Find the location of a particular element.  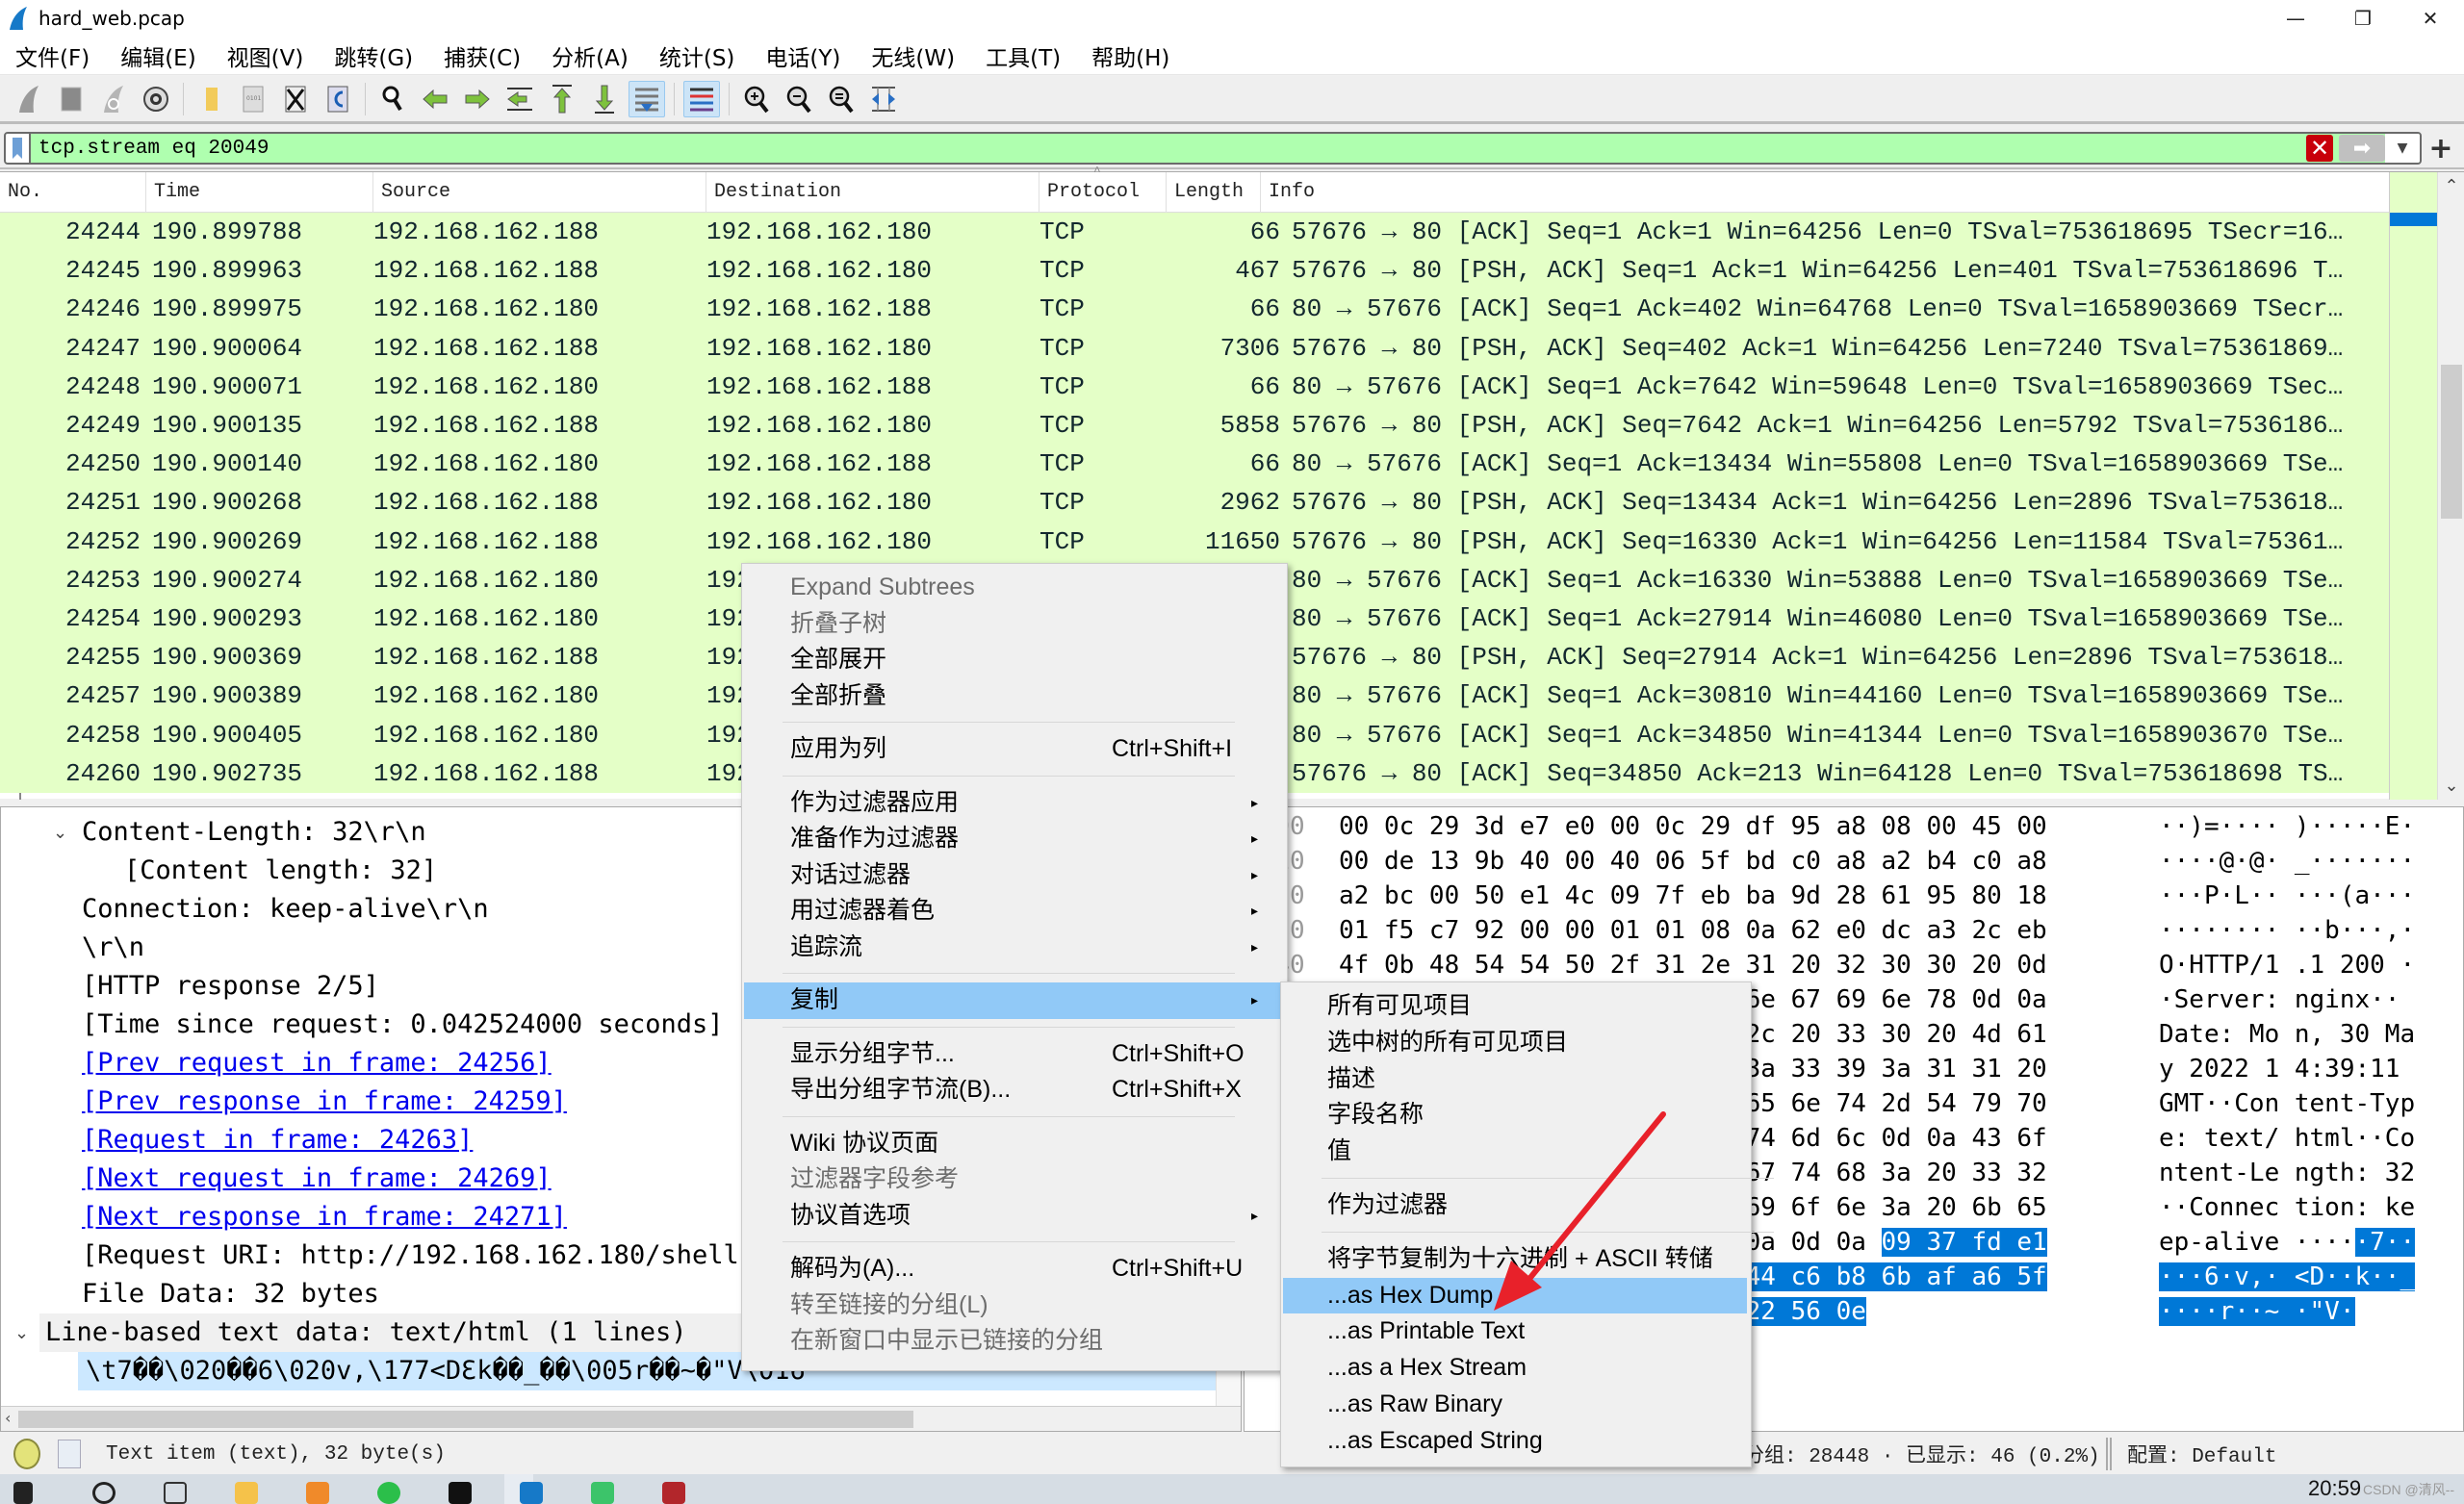

packet-list-minimap is located at coordinates (2413, 486).